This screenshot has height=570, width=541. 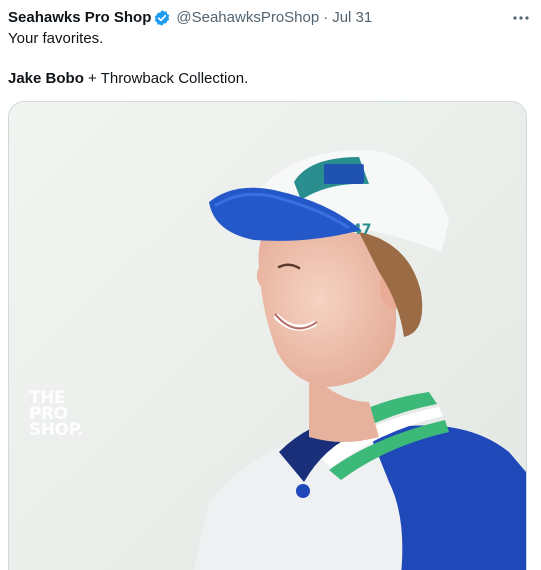 What do you see at coordinates (79, 18) in the screenshot?
I see `display-name: Seahawks Pro Shop` at bounding box center [79, 18].